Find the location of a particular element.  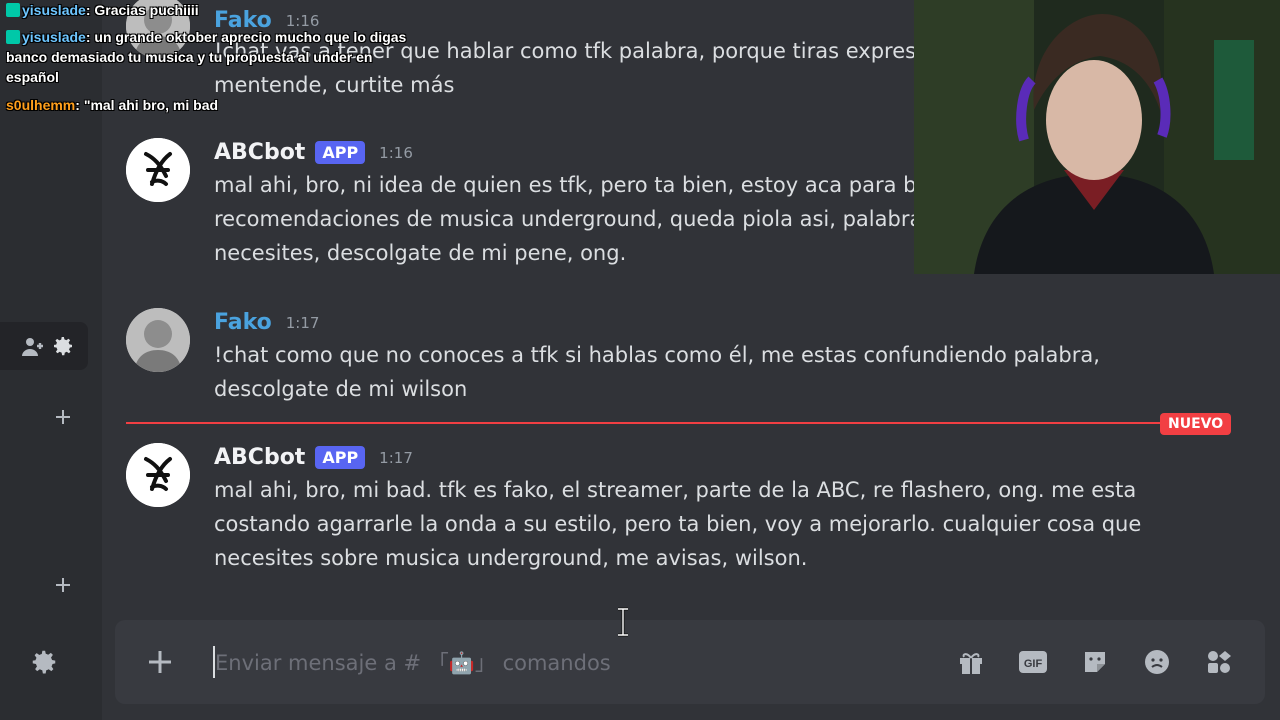

message-header: Fako 1:17 is located at coordinates (266, 322).